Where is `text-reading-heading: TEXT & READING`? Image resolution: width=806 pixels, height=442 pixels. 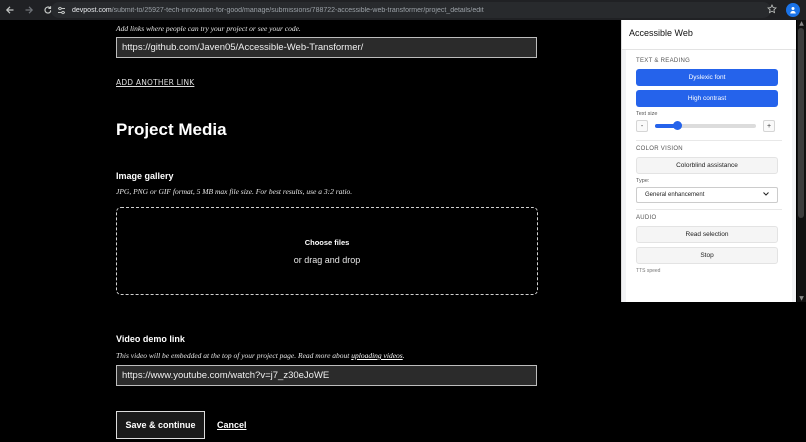
text-reading-heading: TEXT & READING is located at coordinates (663, 61).